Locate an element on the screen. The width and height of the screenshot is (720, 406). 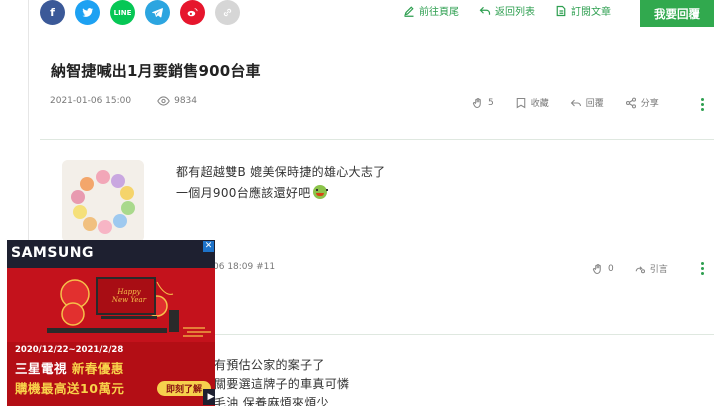
comment-body: 都有超越雙B 媲美保時捷的雄心大志了 一個月900台應該還好吧 is located at coordinates (280, 183).